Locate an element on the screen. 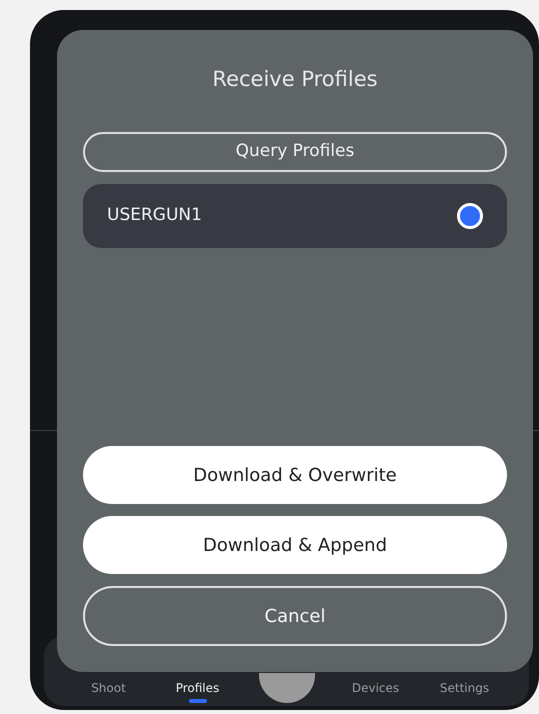  cancel-button: Cancel is located at coordinates (295, 616).